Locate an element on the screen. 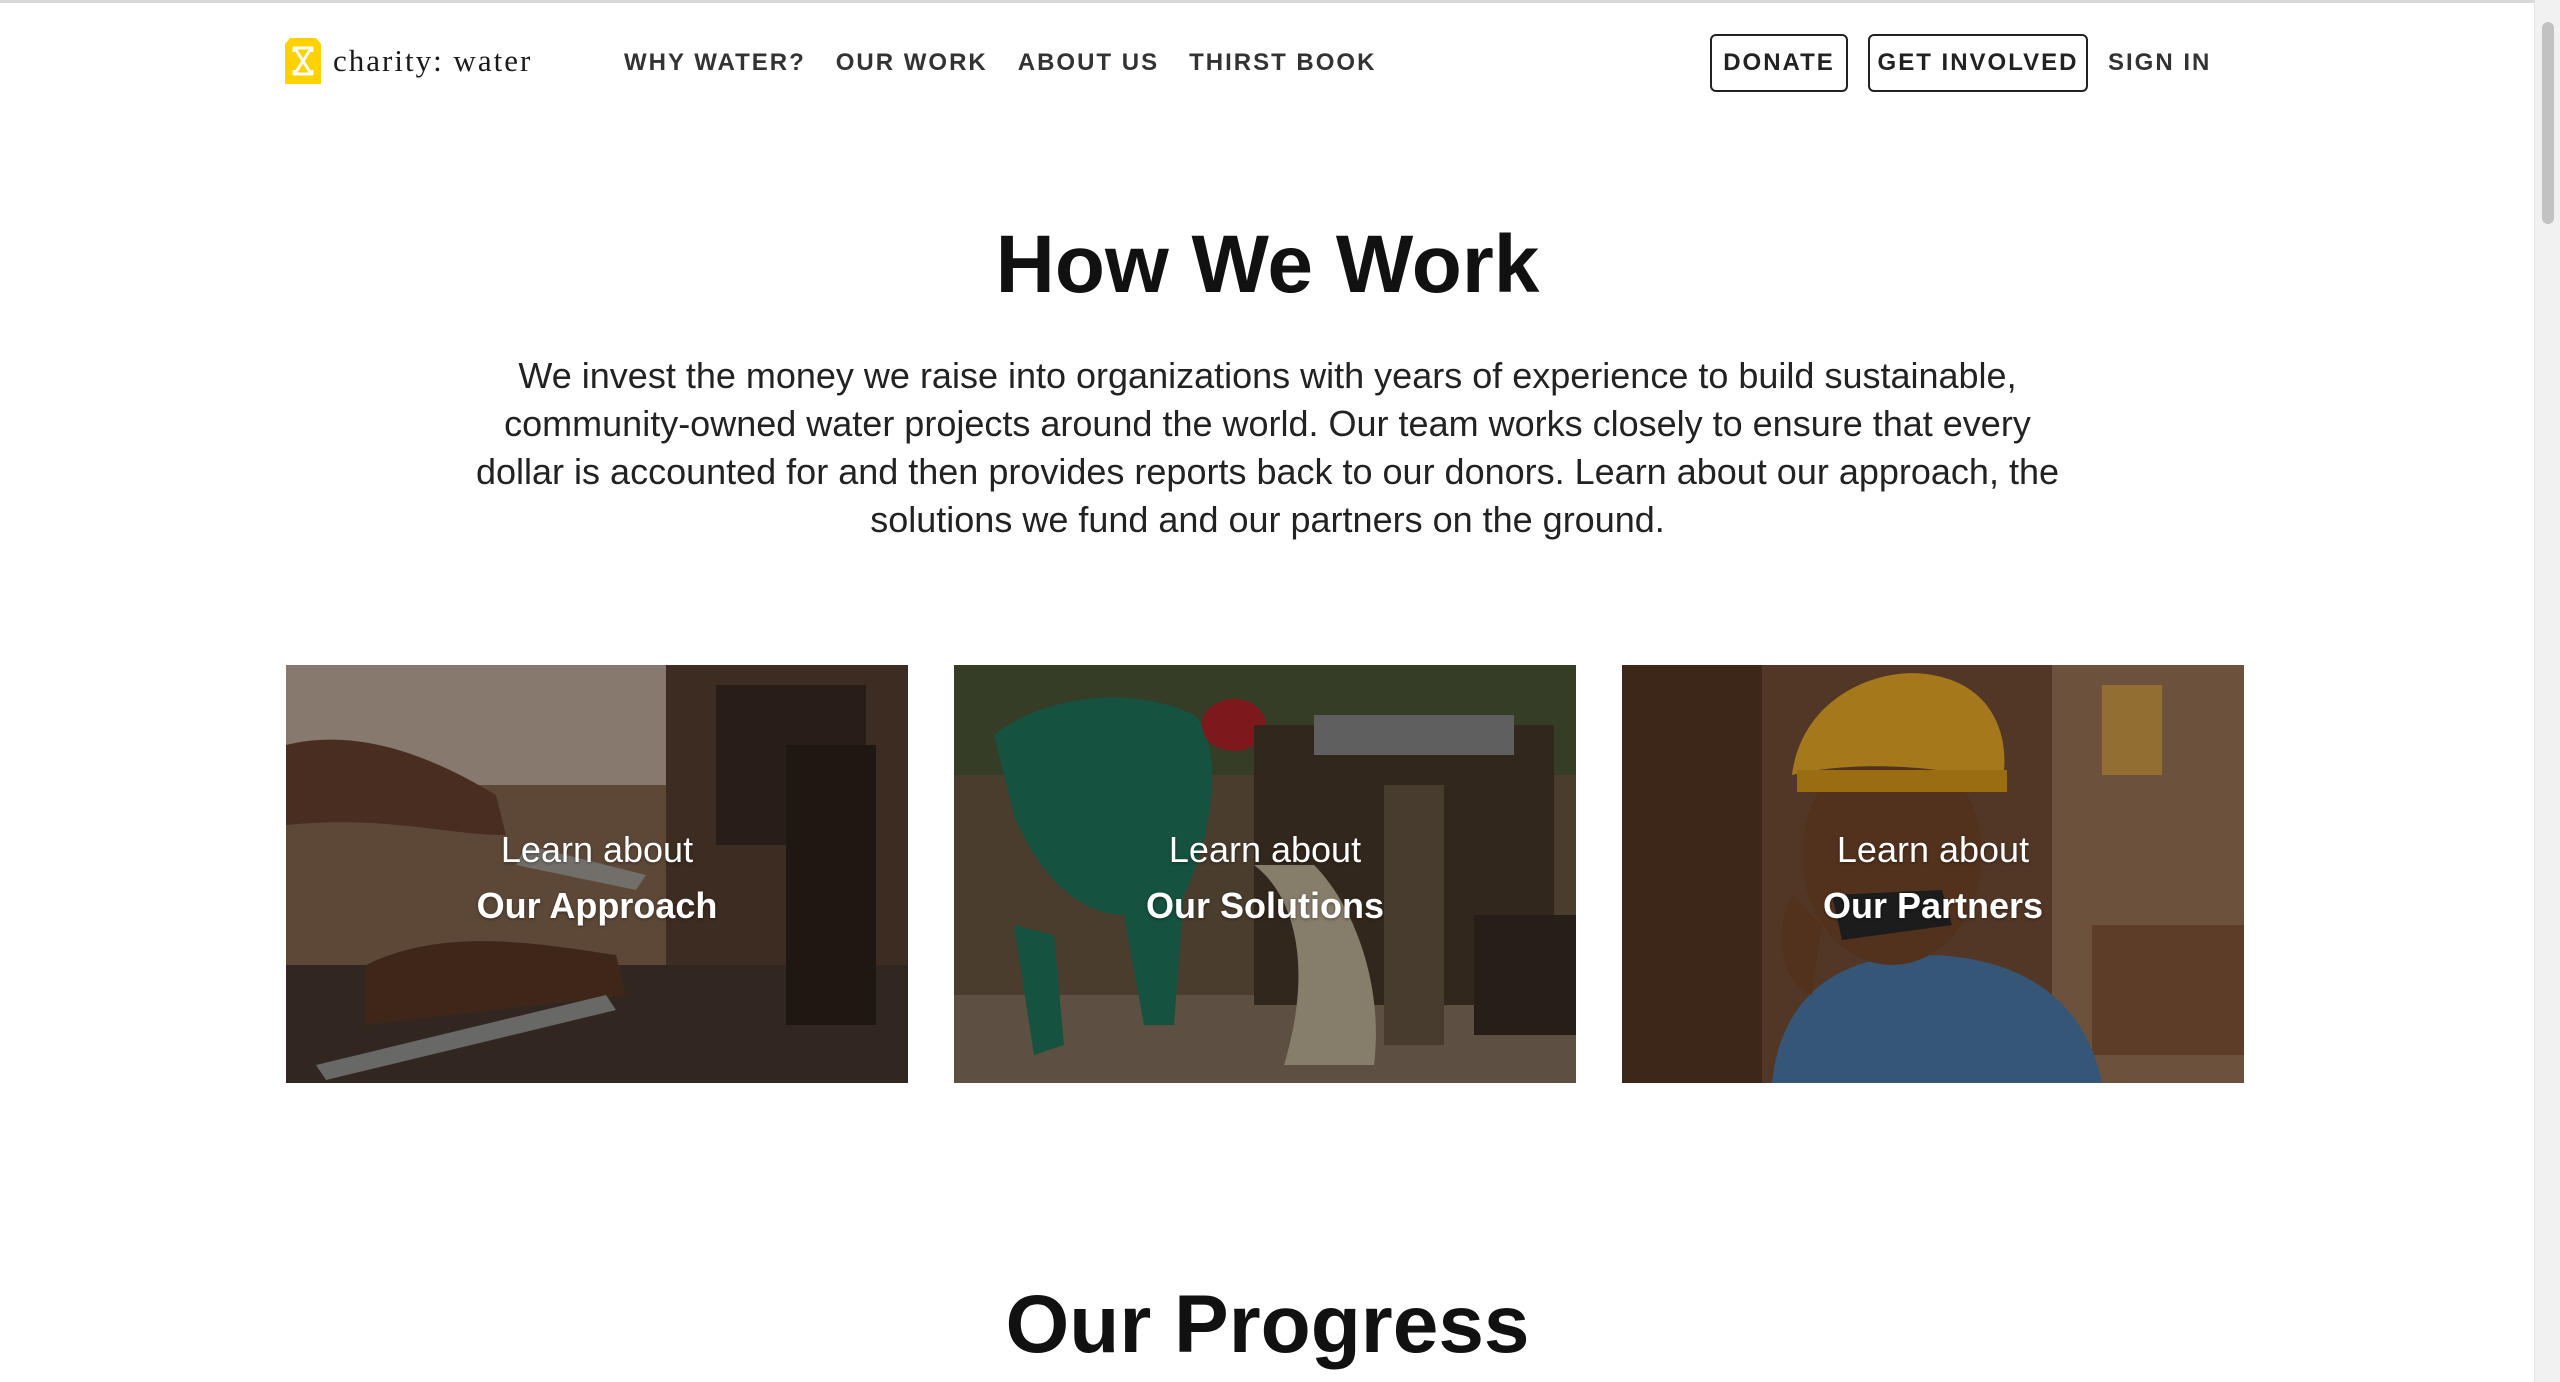 This screenshot has width=2560, height=1382. main-nav: WHY WATER? OUR WORK ABOUT US THIRST BOOK is located at coordinates (1015, 63).